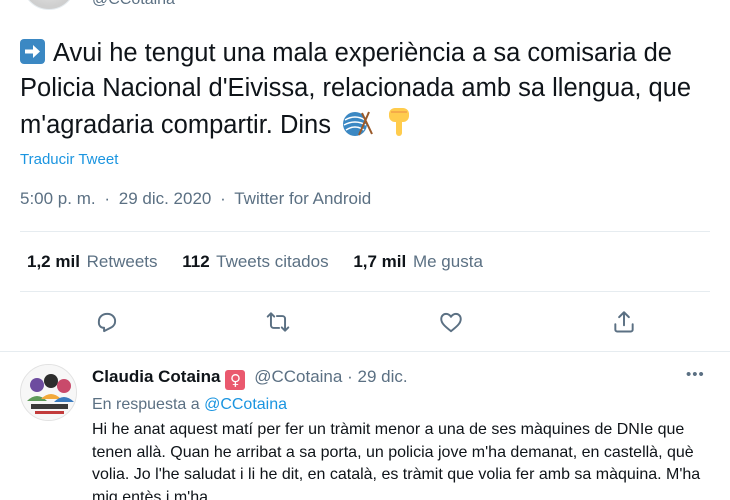 Image resolution: width=730 pixels, height=500 pixels. What do you see at coordinates (122, 261) in the screenshot?
I see `retweets-label: Retweets` at bounding box center [122, 261].